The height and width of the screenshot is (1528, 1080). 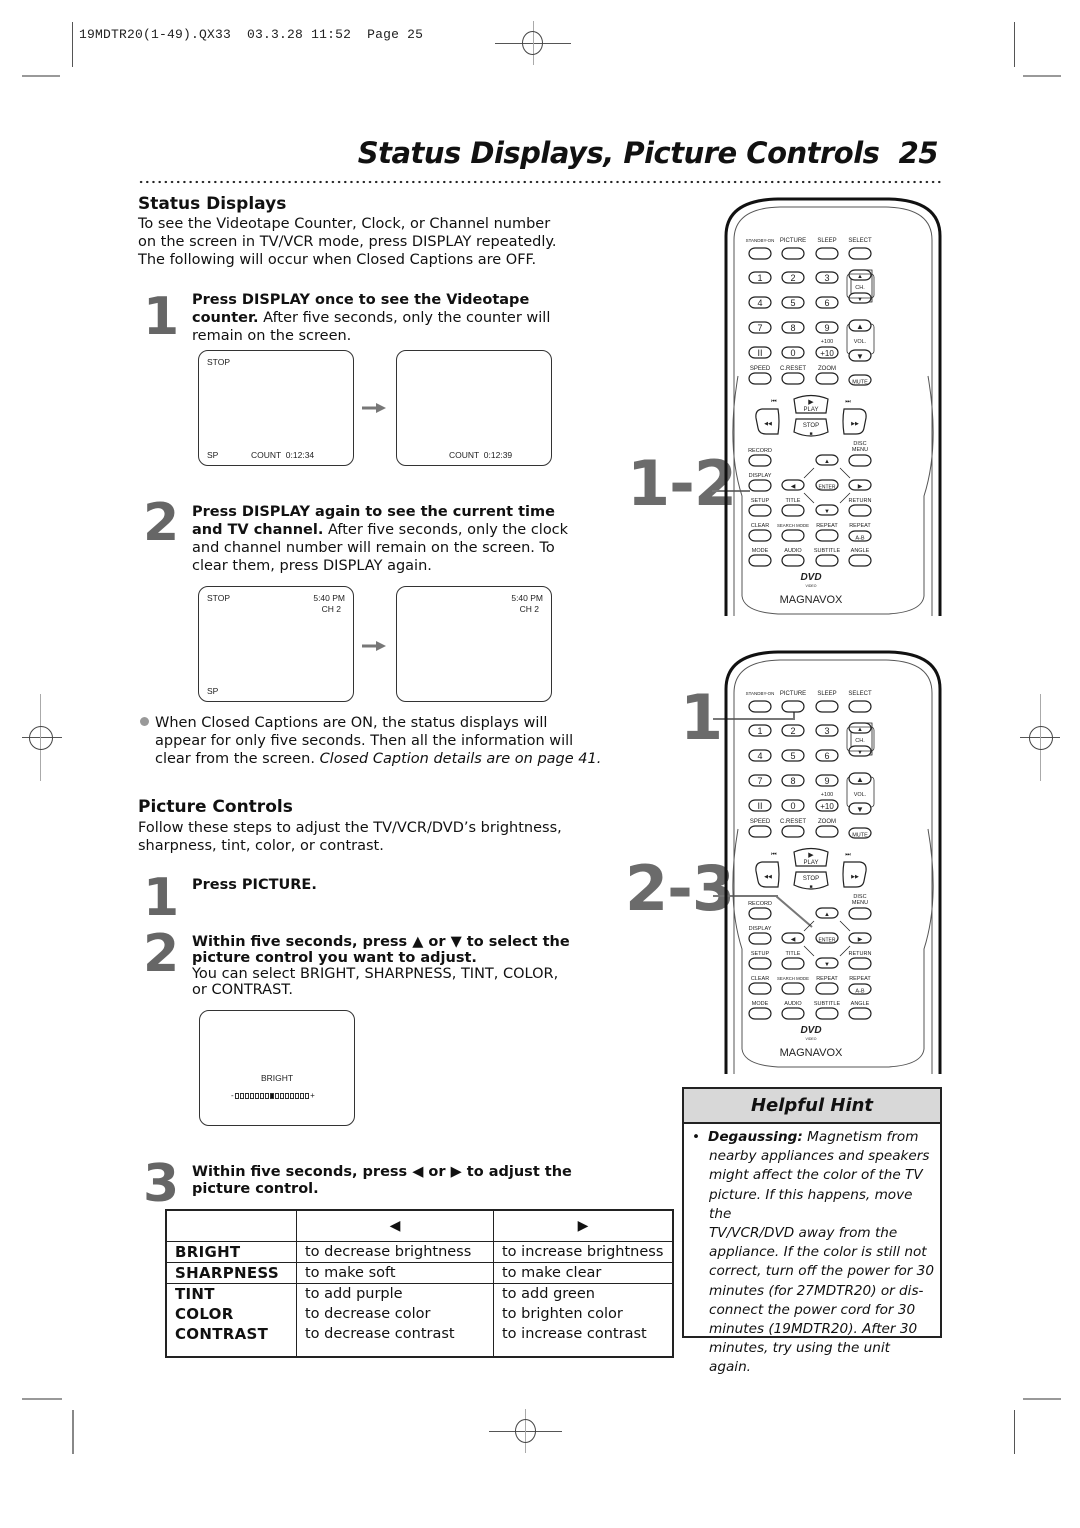 I want to click on step-text: or CONTRAST., so click(x=243, y=990).